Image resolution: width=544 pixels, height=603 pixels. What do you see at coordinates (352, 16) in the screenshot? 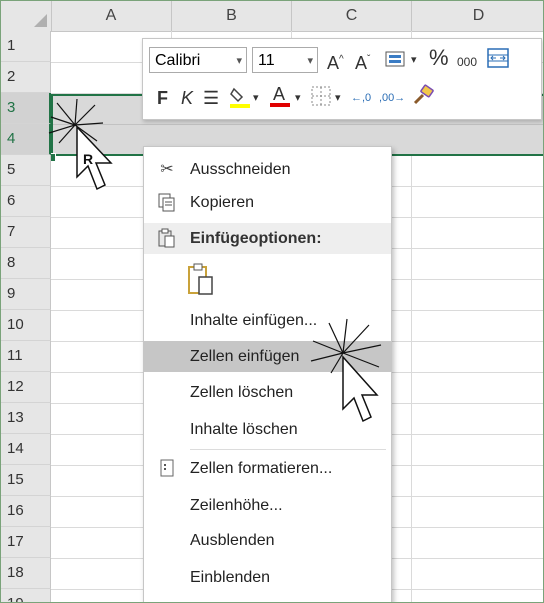
I see `column-header-c: C` at bounding box center [352, 16].